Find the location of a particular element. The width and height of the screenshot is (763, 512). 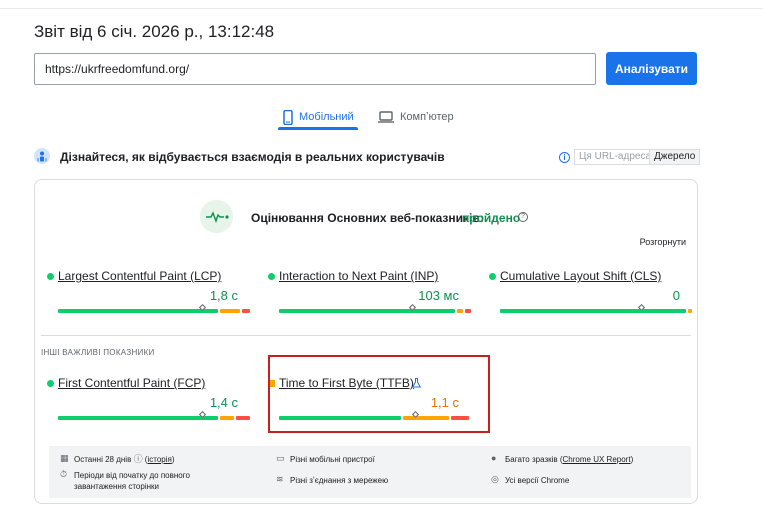

metric-lcp: Largest Contentful Paint (LCP) 1,8 с is located at coordinates (148, 299).